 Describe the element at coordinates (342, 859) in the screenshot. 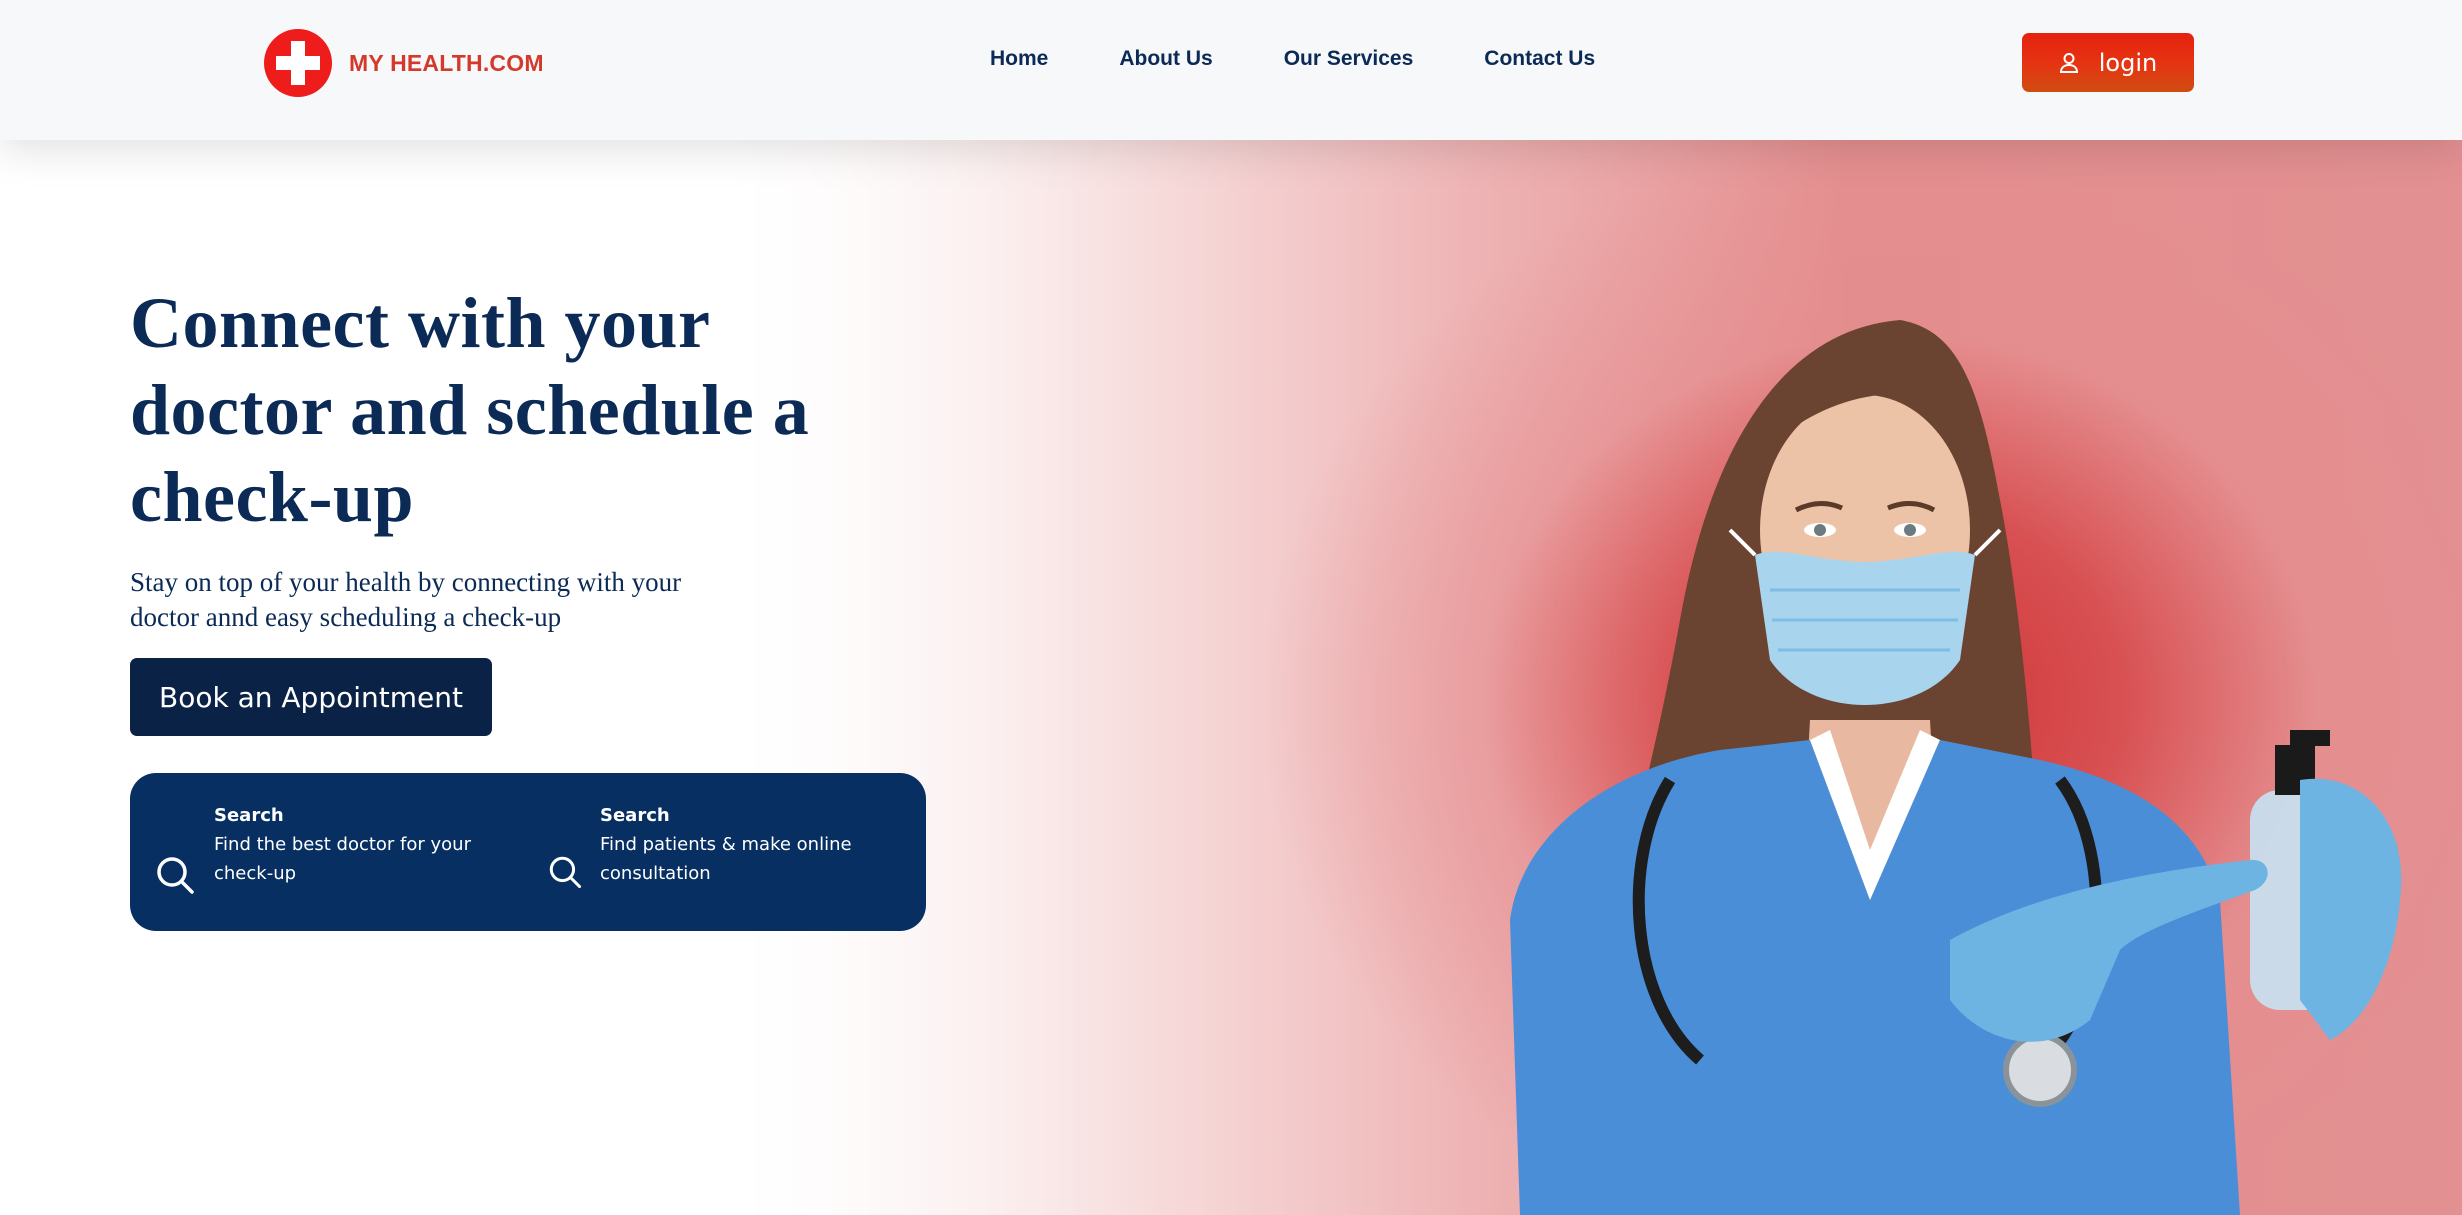

I see `search-doctor-description: Find the best doctor for your check-up` at that location.